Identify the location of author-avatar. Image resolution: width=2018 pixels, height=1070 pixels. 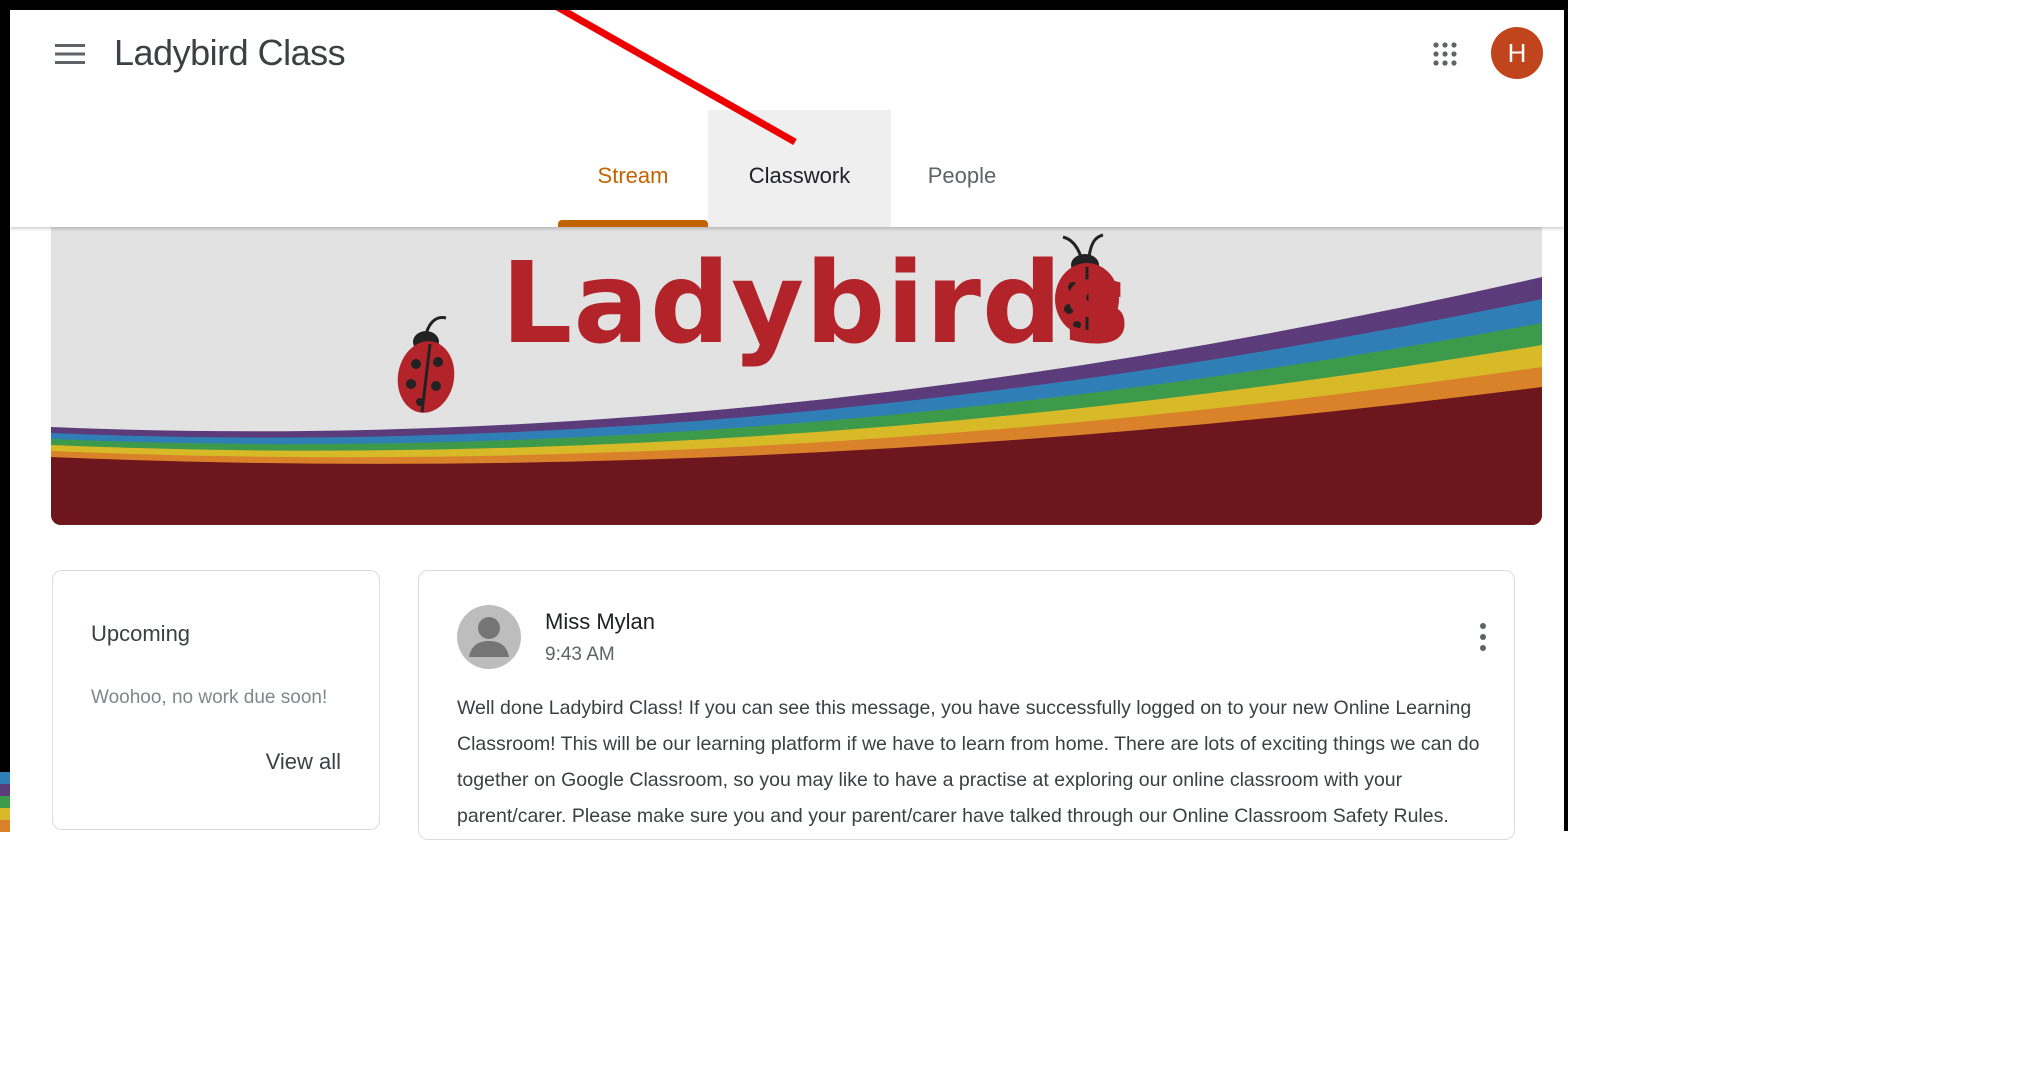
(489, 637).